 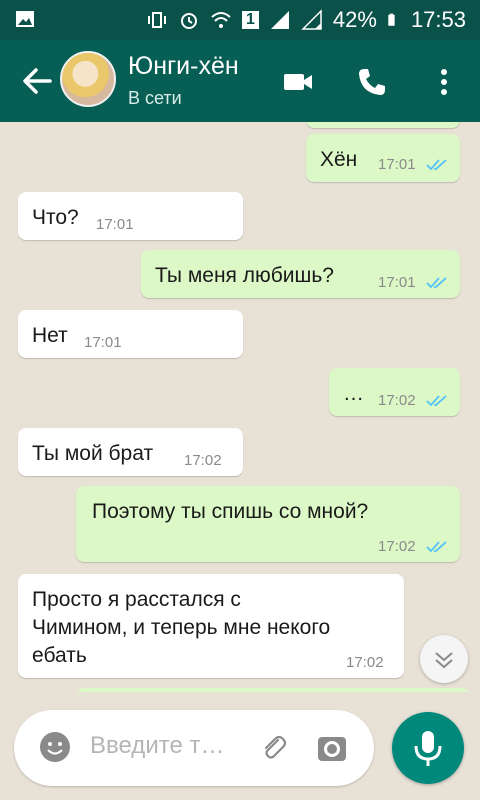 What do you see at coordinates (221, 20) in the screenshot?
I see `wifi-icon` at bounding box center [221, 20].